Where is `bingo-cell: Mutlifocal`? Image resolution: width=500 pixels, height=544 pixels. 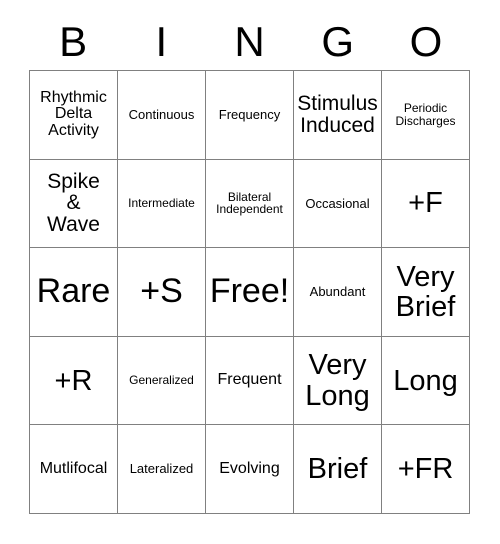 bingo-cell: Mutlifocal is located at coordinates (74, 469).